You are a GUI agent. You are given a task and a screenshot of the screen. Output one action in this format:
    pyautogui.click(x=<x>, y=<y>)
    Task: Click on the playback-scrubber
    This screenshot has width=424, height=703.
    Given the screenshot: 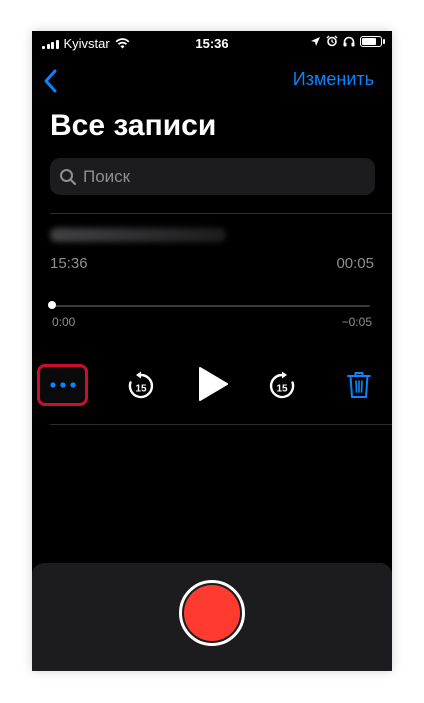 What is the action you would take?
    pyautogui.click(x=211, y=306)
    